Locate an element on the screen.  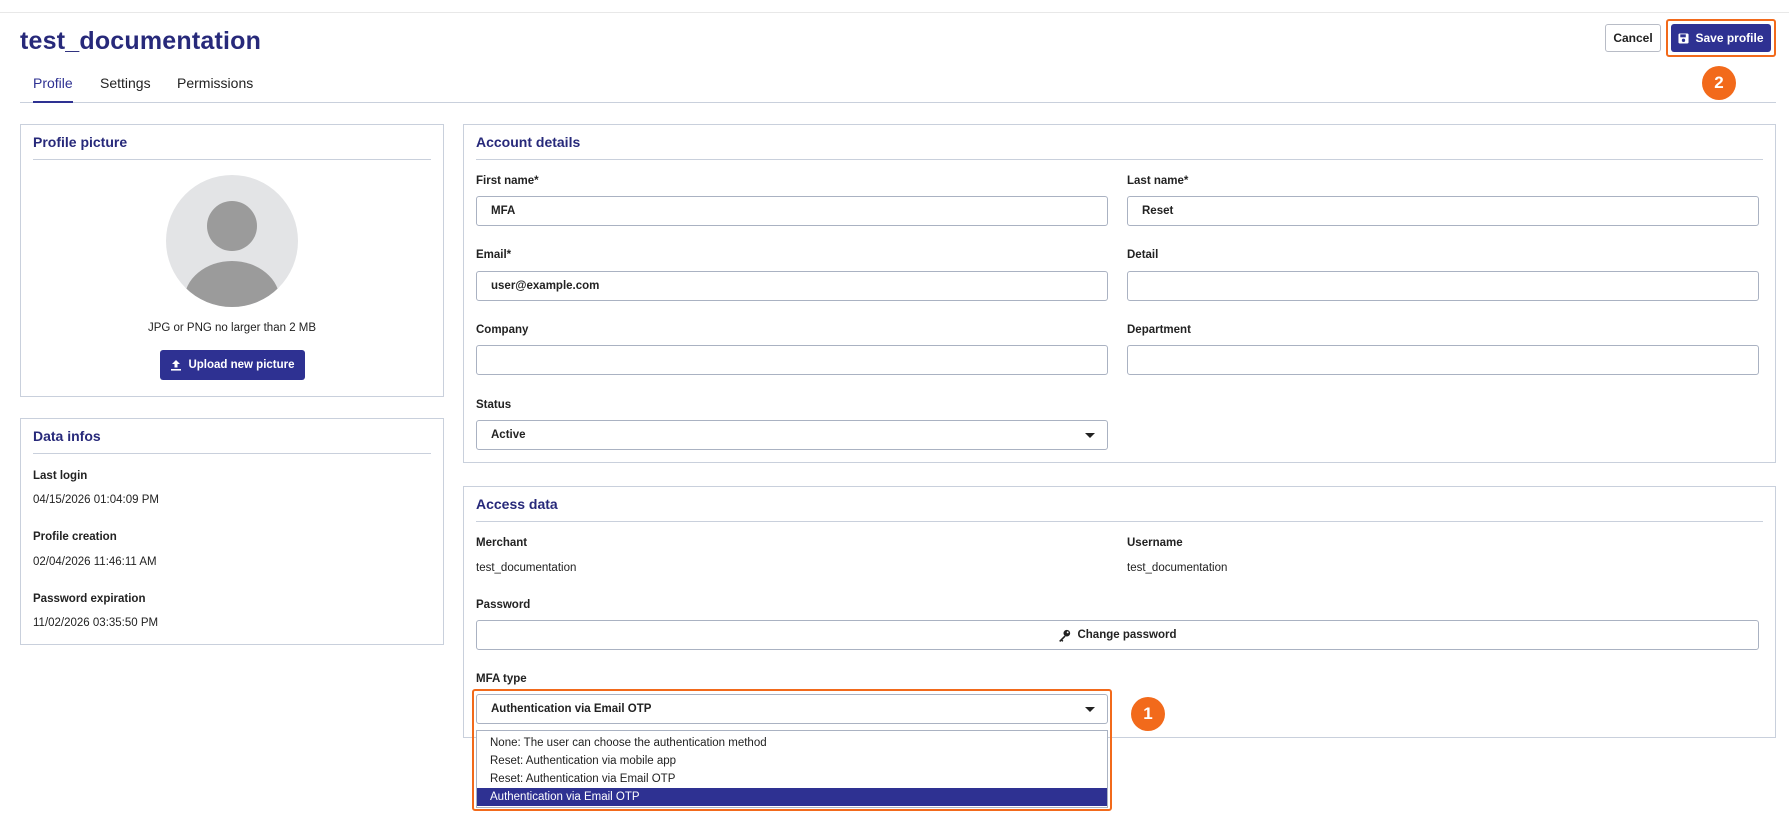
tab-permissions: Permissions is located at coordinates (215, 83).